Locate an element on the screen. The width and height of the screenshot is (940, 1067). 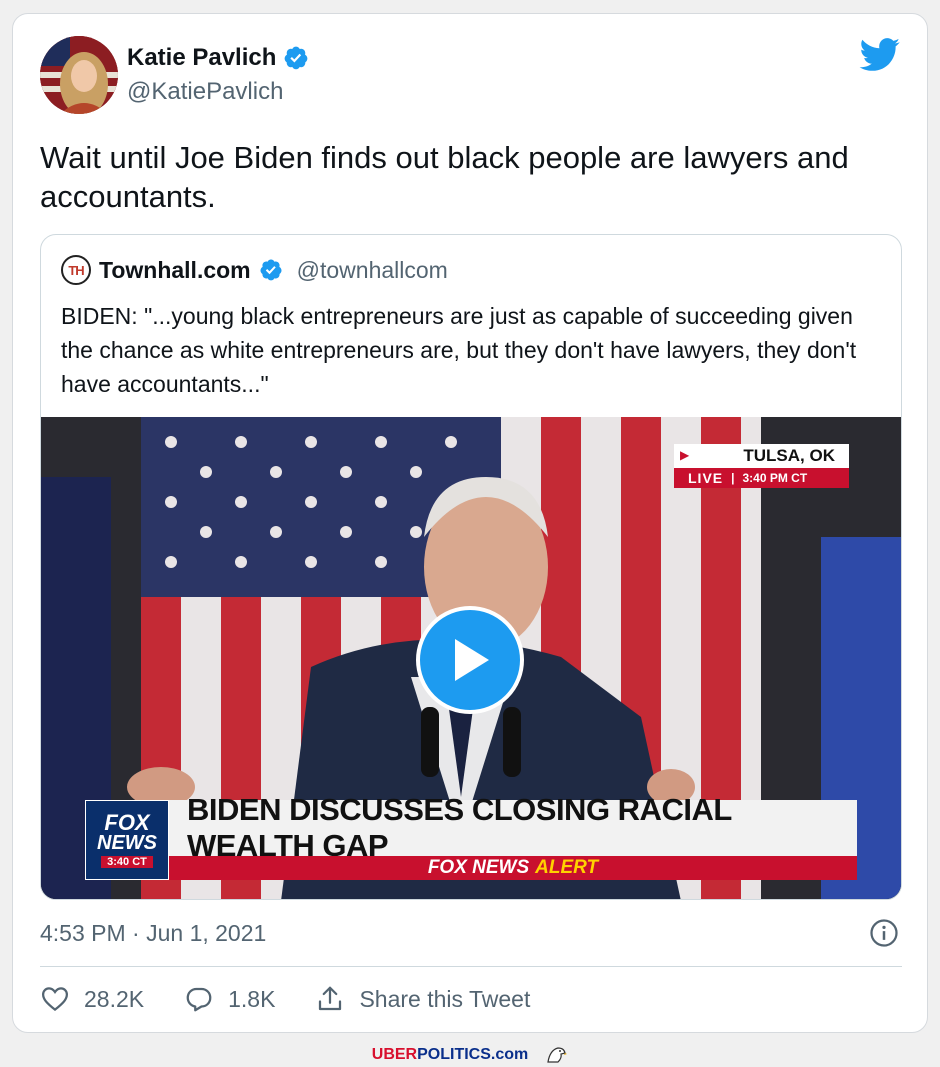
eagle-mascot-icon is located at coordinates (557, 1055).